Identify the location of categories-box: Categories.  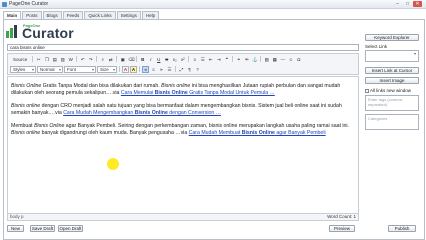
(392, 122).